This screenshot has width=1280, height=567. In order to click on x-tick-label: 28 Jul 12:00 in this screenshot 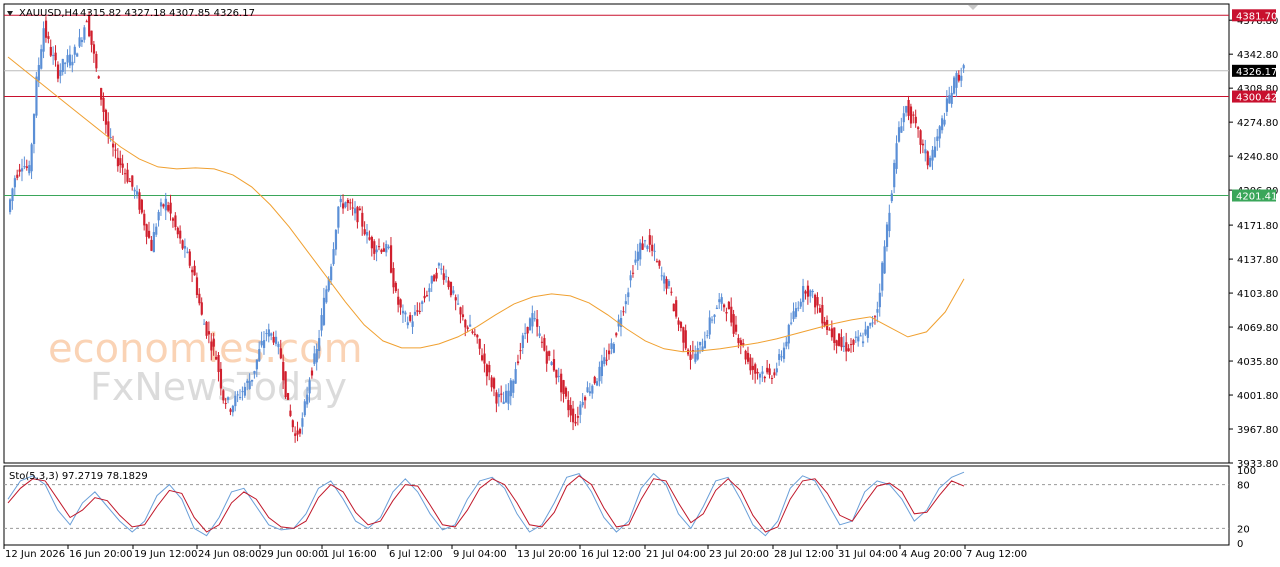, I will do `click(804, 554)`.